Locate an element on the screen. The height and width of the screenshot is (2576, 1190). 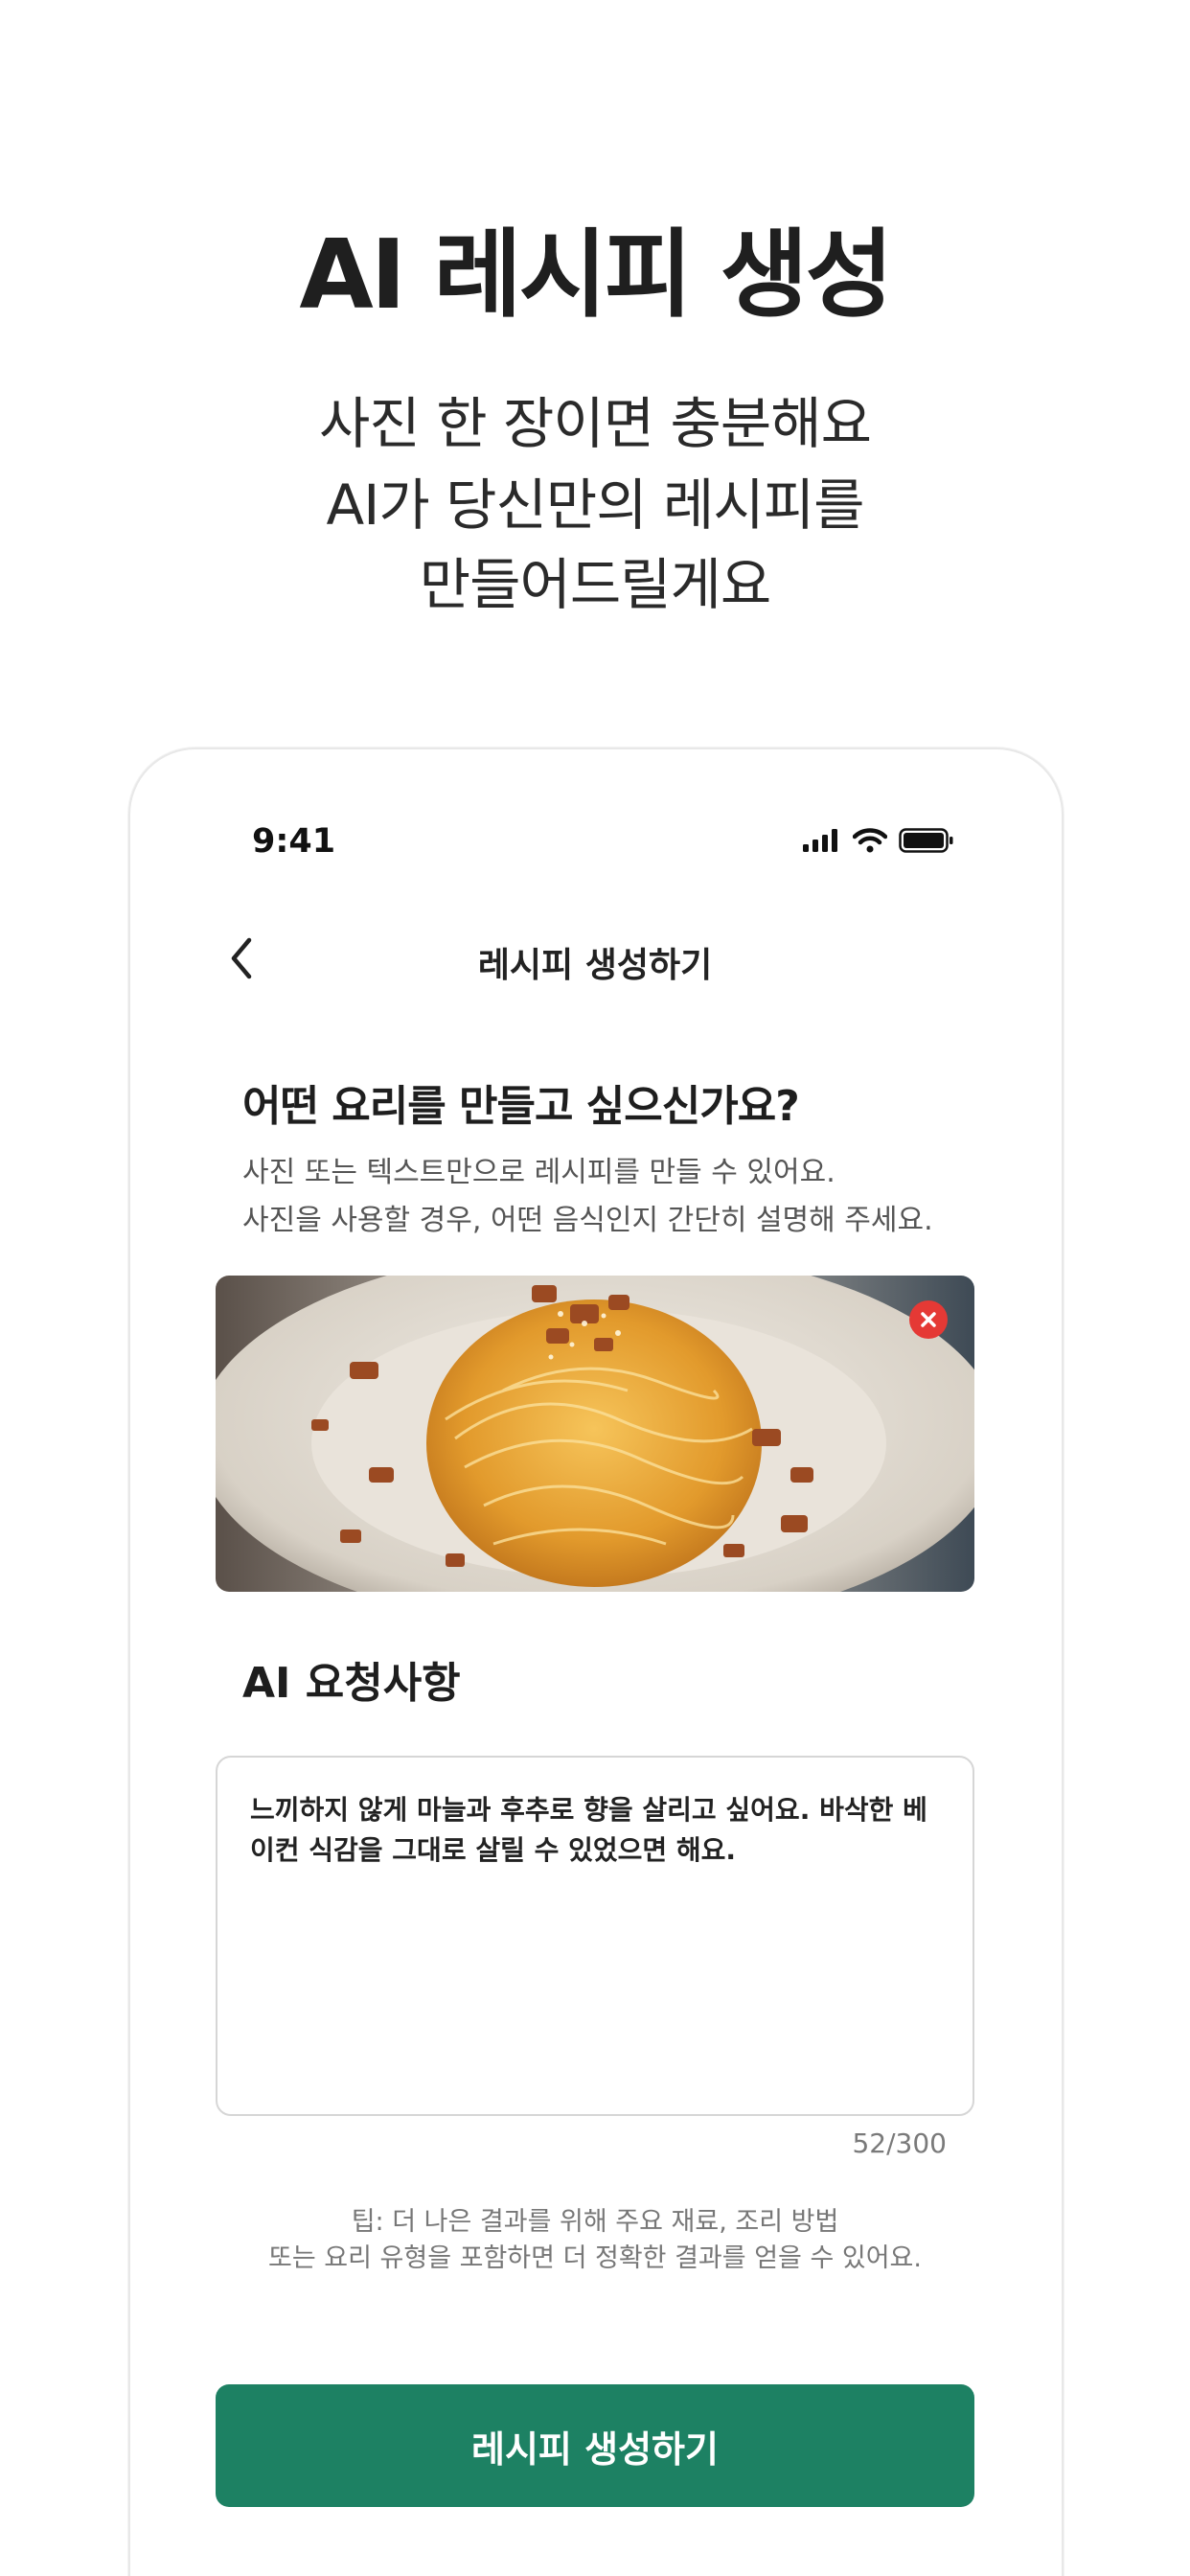
wifi-icon is located at coordinates (870, 842).